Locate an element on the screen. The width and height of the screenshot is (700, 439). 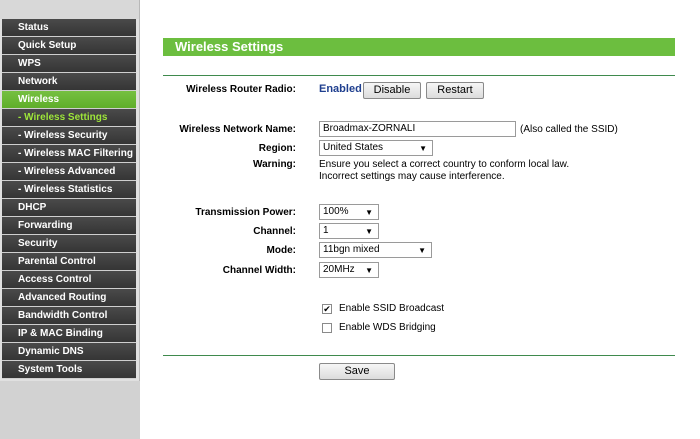
sidebar-item-wireless-settings: - Wireless Settings is located at coordinates (69, 118).